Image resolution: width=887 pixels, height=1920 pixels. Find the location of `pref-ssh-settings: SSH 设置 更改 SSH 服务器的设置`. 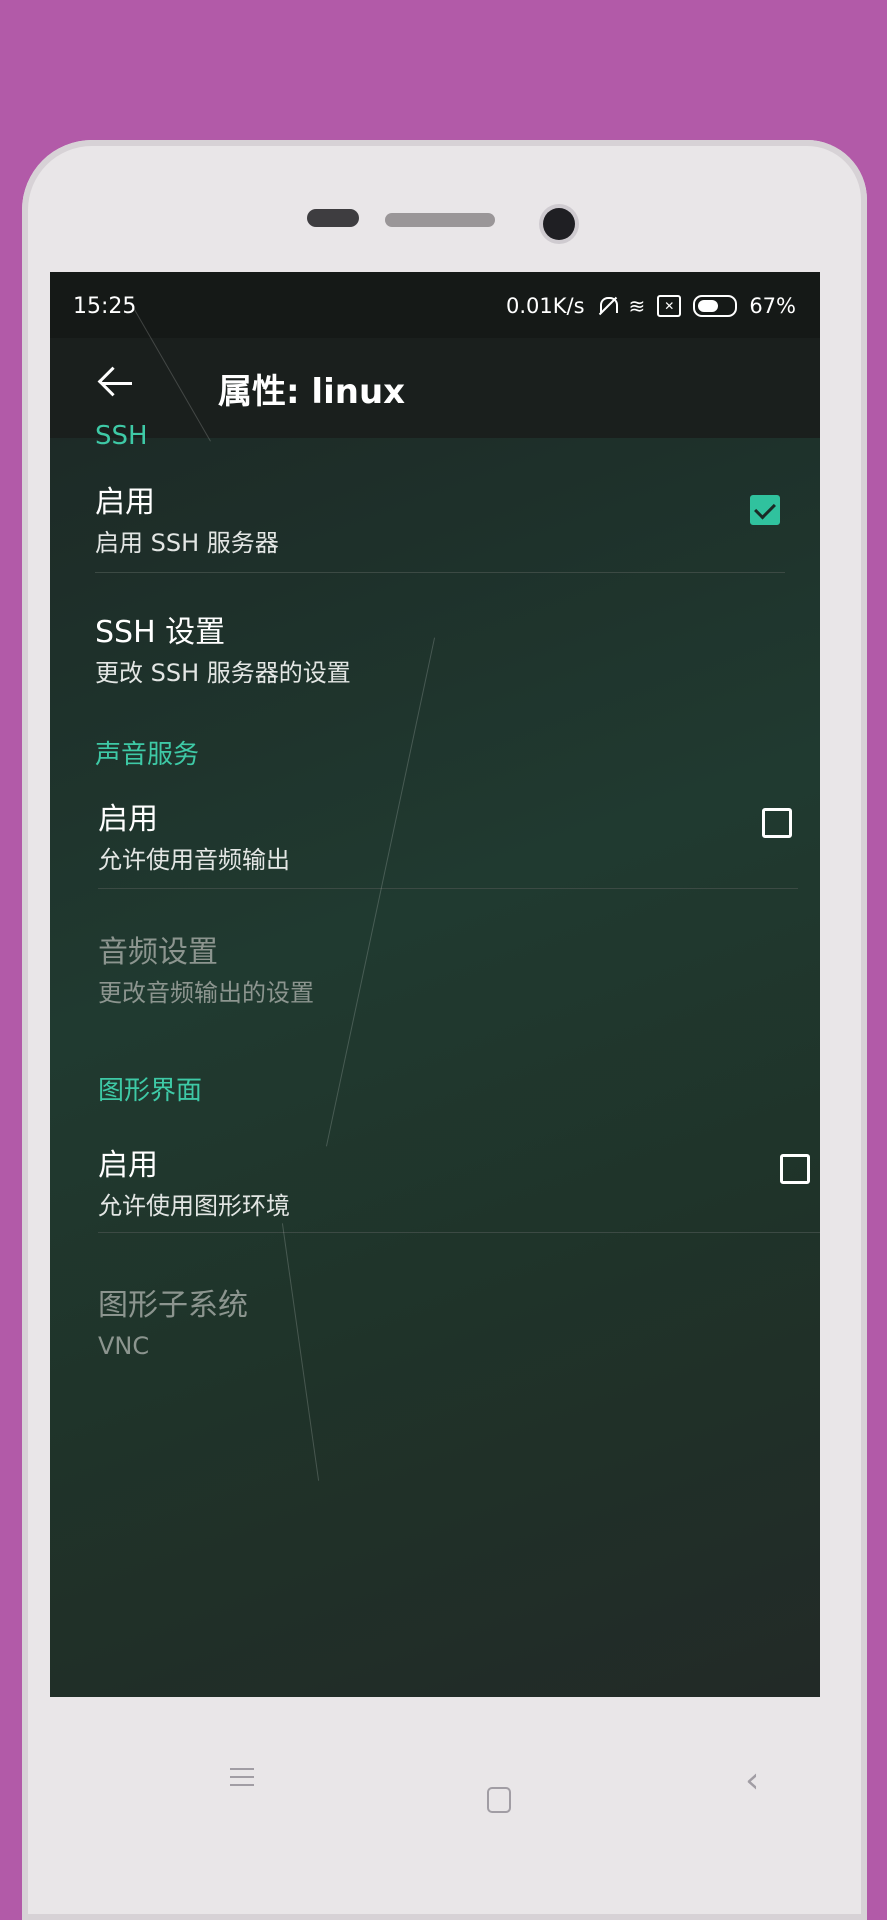

pref-ssh-settings: SSH 设置 更改 SSH 服务器的设置 is located at coordinates (435, 657).